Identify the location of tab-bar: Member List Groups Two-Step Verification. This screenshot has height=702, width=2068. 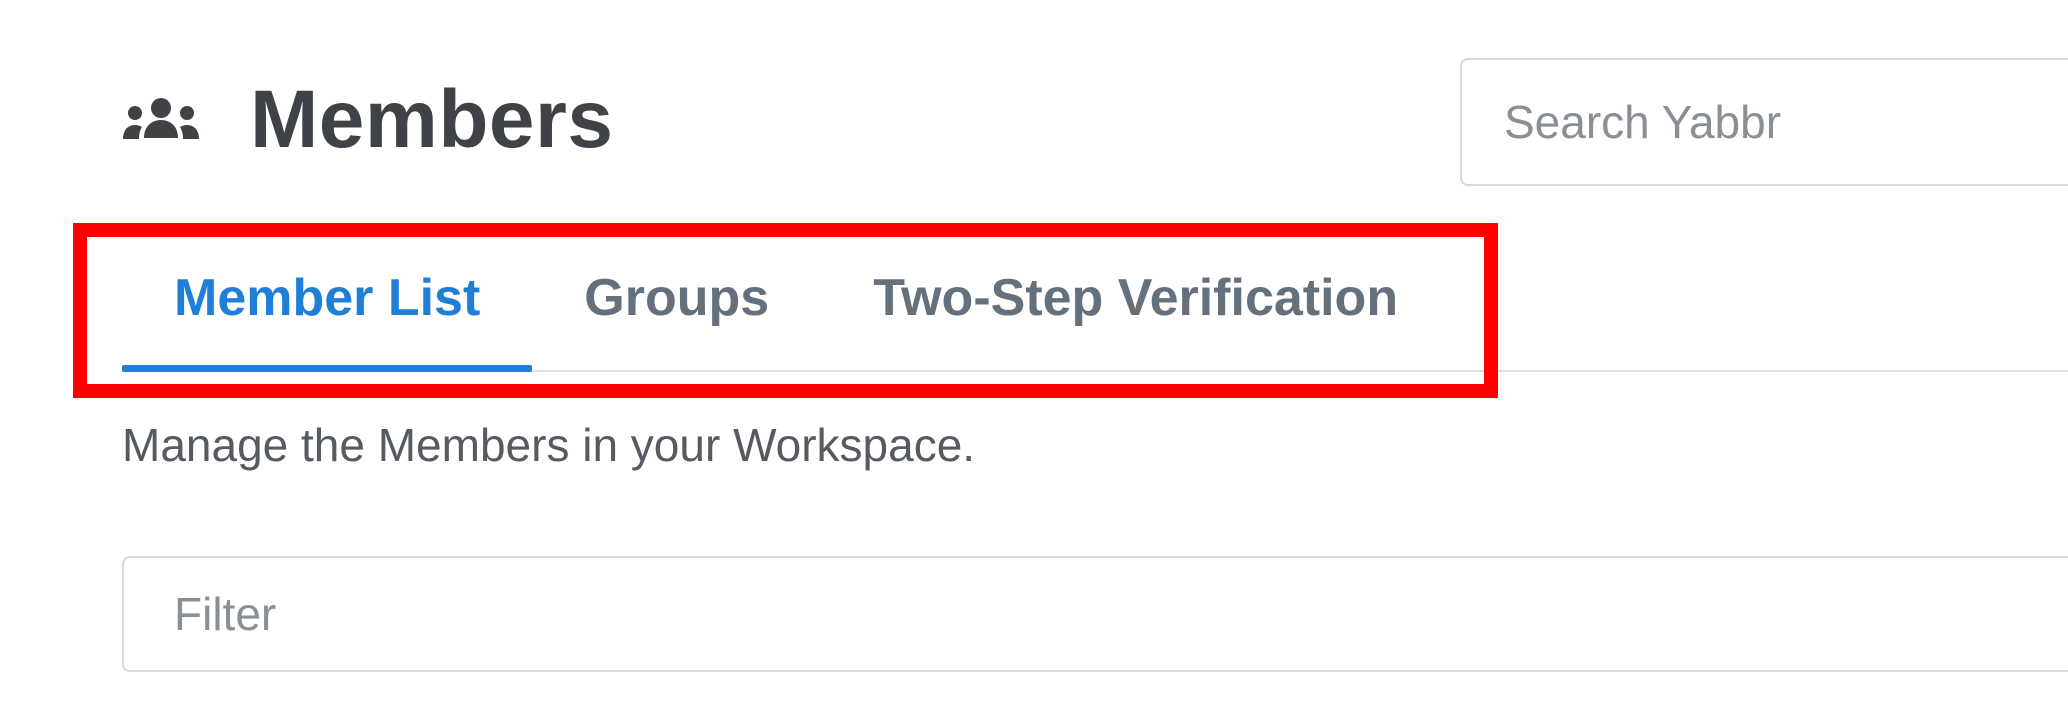
(786, 311).